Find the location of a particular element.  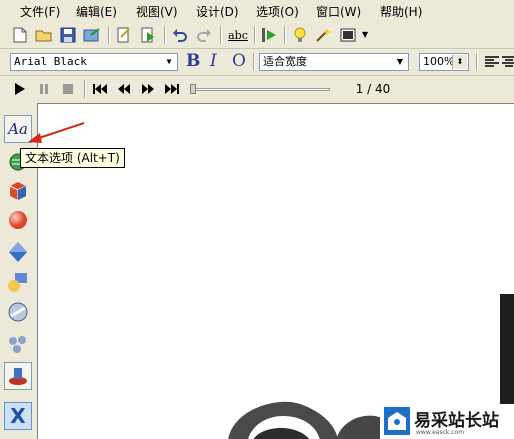

menu-window: 窗口(W) is located at coordinates (338, 11).